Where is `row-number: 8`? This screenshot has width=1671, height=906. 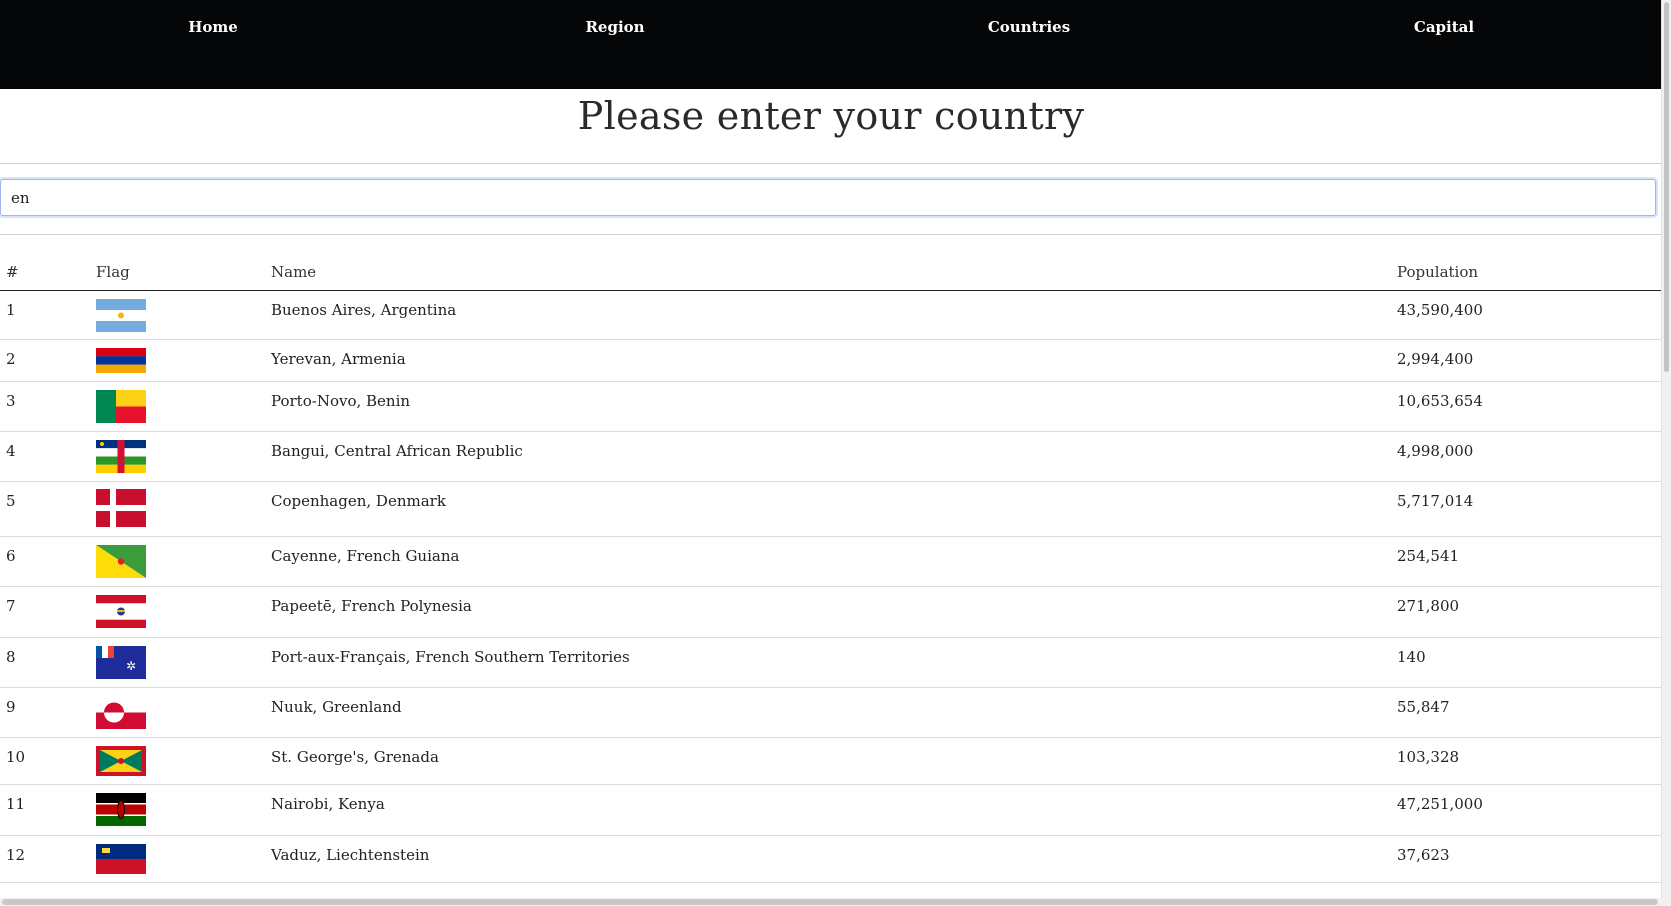 row-number: 8 is located at coordinates (11, 657).